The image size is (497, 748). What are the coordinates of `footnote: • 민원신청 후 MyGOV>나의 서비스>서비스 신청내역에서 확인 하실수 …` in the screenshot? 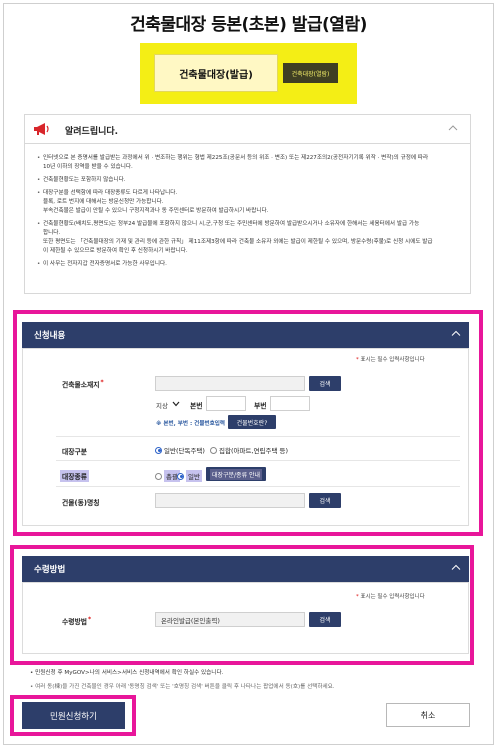 It's located at (127, 673).